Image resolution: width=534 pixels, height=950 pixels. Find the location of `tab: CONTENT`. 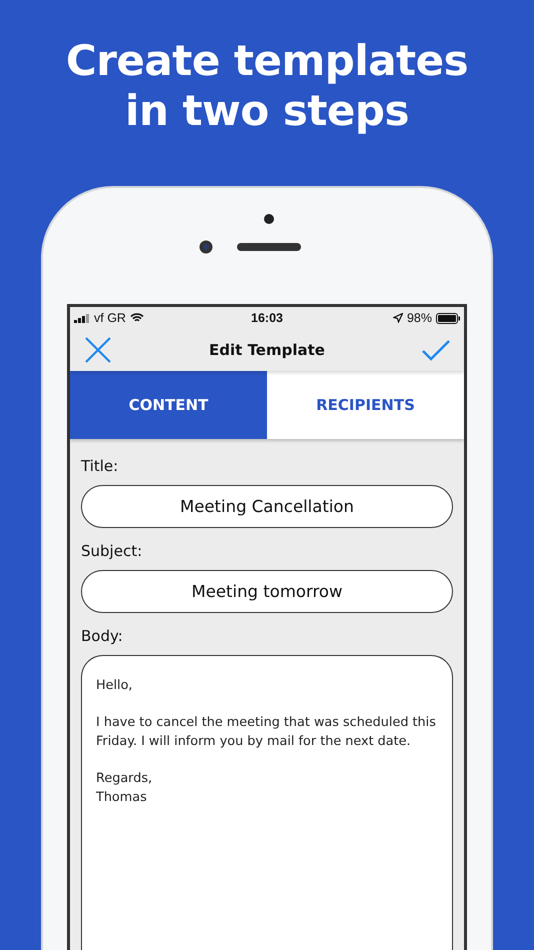

tab: CONTENT is located at coordinates (168, 405).